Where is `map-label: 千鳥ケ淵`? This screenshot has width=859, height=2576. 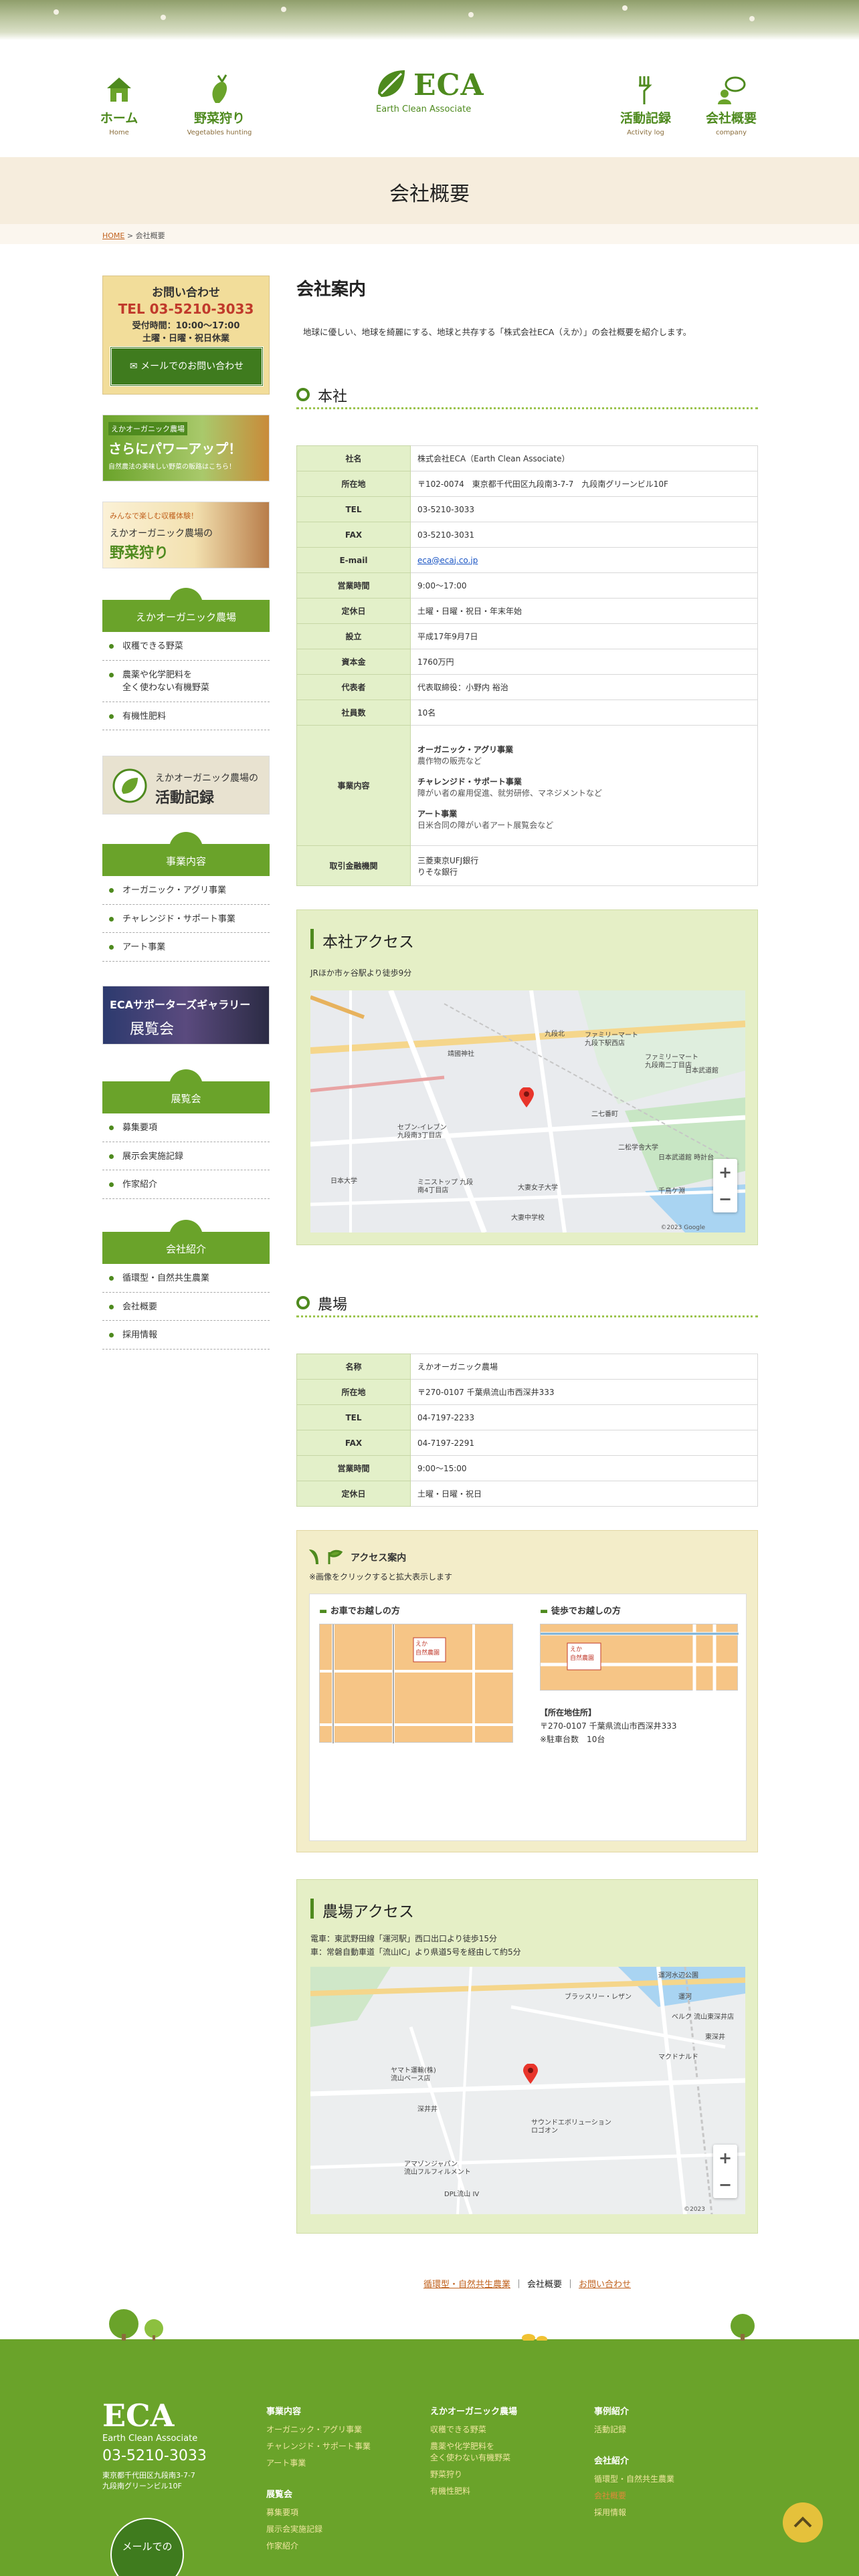
map-label: 千鳥ケ淵 is located at coordinates (671, 1192).